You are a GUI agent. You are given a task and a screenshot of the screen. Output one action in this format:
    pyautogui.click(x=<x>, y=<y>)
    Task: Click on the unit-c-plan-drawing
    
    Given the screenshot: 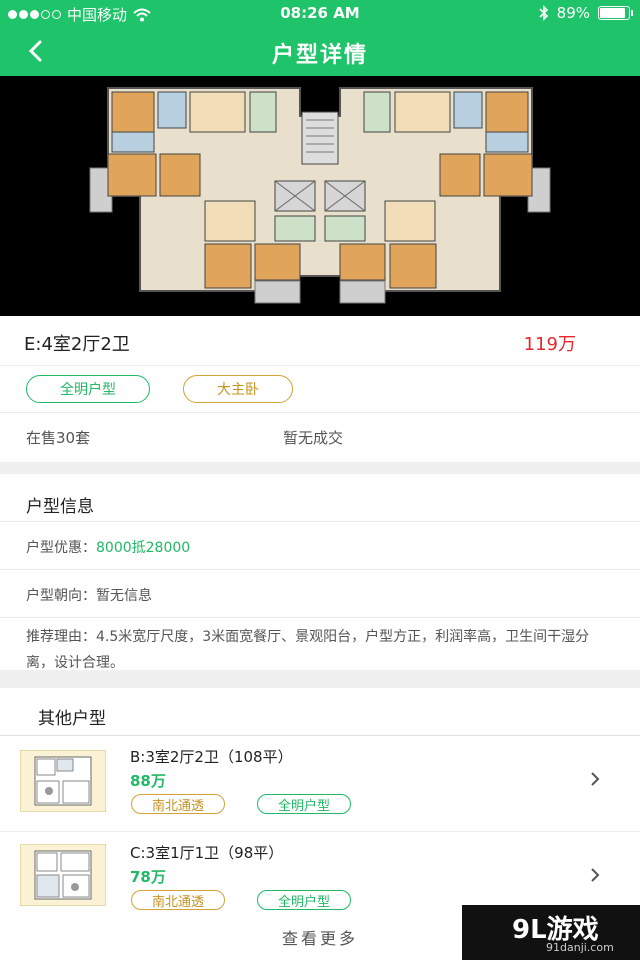 What is the action you would take?
    pyautogui.click(x=63, y=875)
    